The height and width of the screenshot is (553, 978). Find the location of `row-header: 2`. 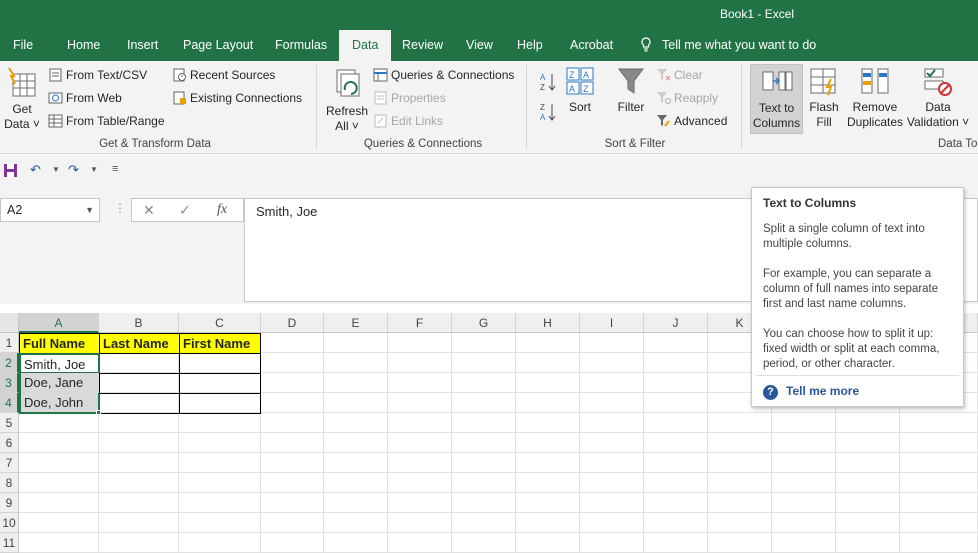

row-header: 2 is located at coordinates (9, 363).